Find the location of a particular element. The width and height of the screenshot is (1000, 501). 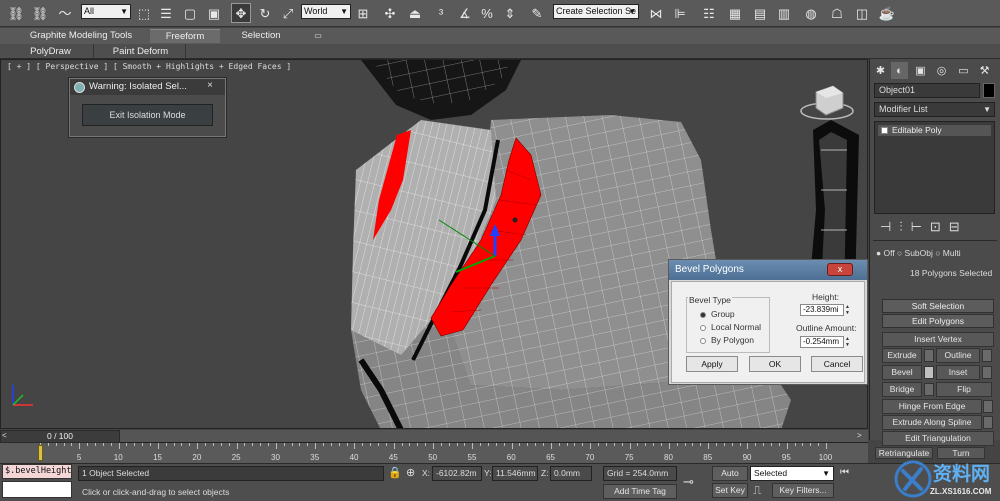

rect-selection-icon: ▢ is located at coordinates (190, 13).